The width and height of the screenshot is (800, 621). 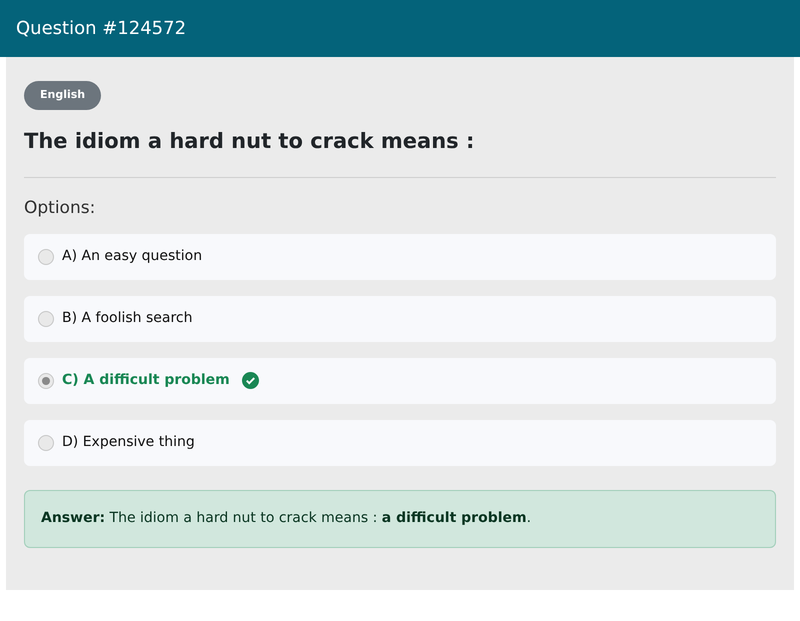 What do you see at coordinates (146, 380) in the screenshot?
I see `option-label: C) A difficult problem` at bounding box center [146, 380].